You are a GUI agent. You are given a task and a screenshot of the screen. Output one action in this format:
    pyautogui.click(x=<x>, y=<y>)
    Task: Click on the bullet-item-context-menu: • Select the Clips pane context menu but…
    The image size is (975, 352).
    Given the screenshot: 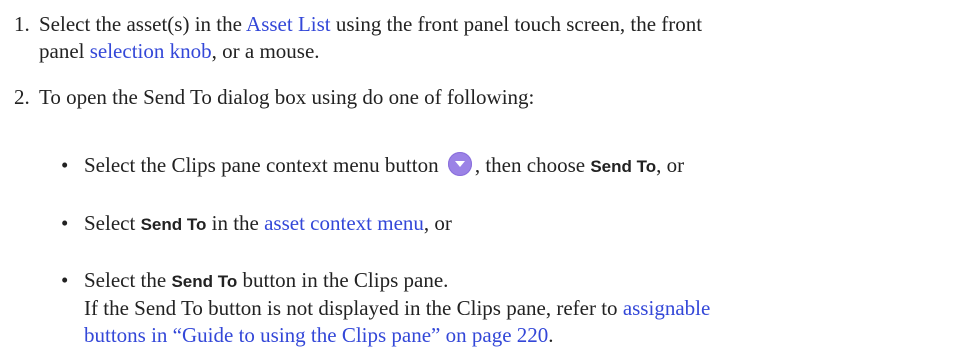 What is the action you would take?
    pyautogui.click(x=513, y=166)
    